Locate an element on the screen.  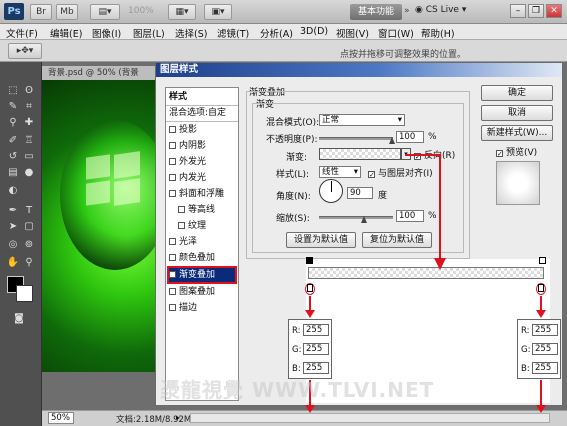
arrowhead-left is located at coordinates (310, 314).